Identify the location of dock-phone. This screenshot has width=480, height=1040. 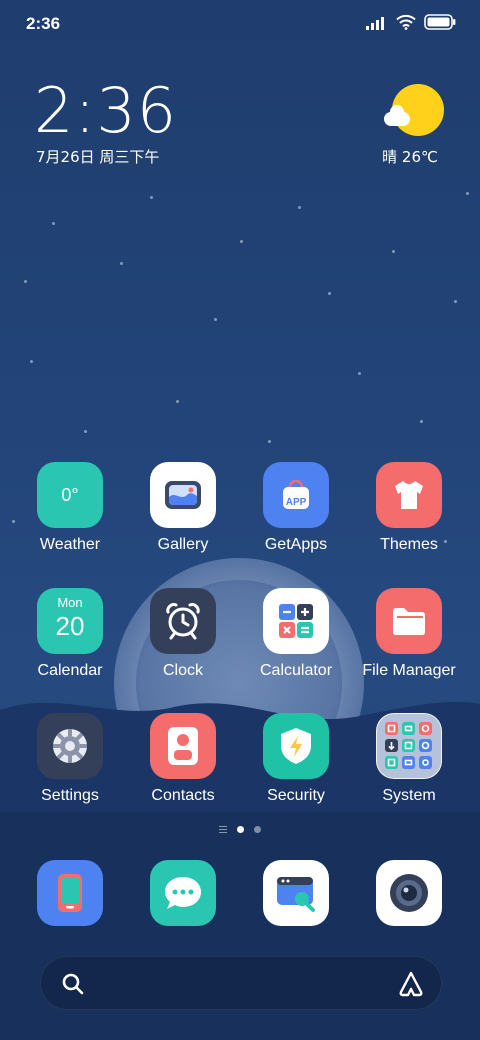
(70, 893).